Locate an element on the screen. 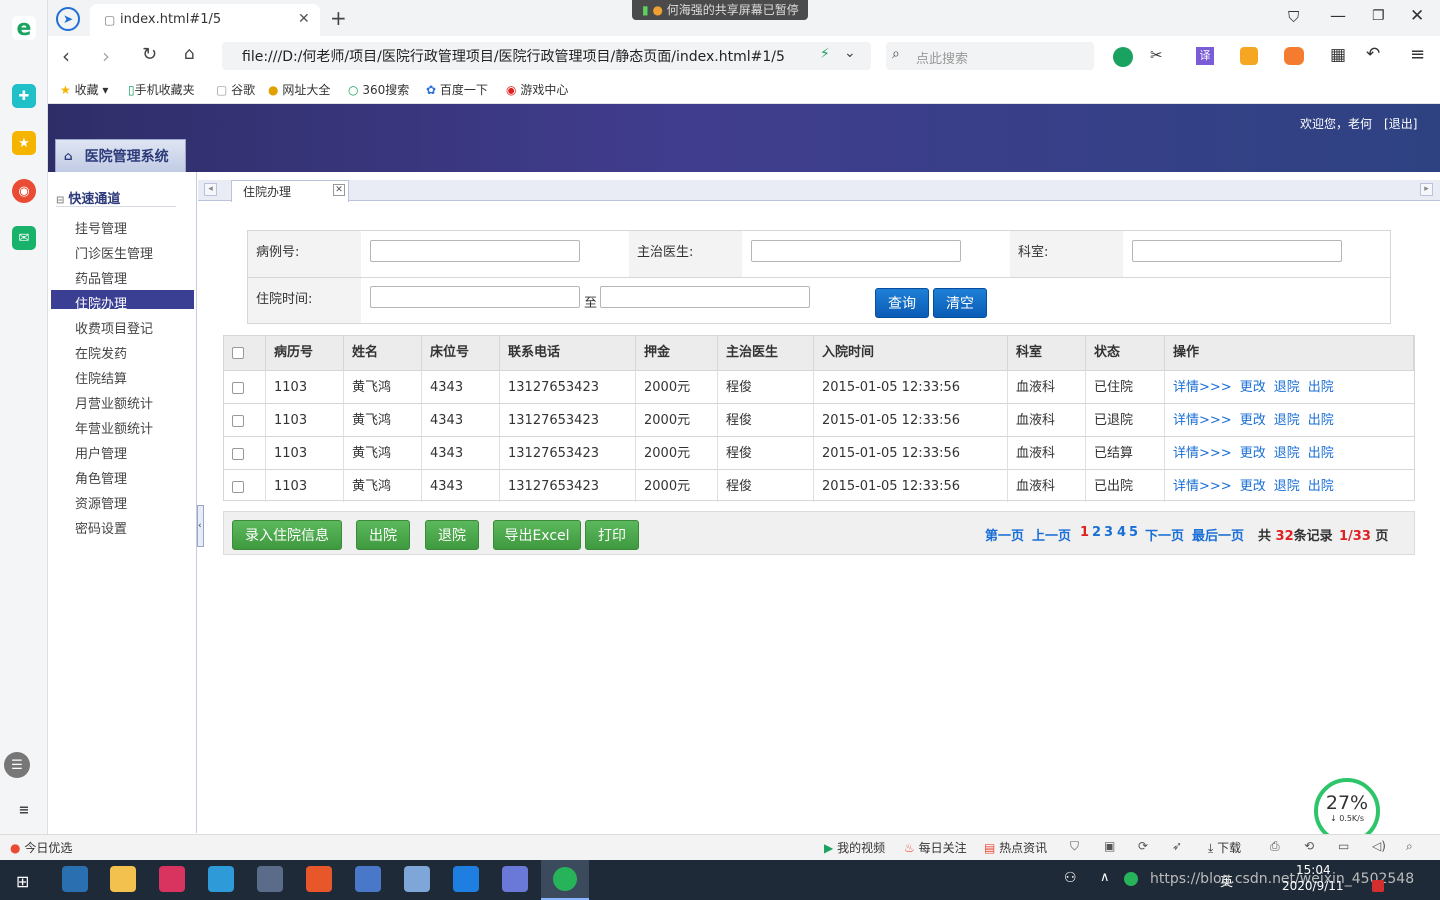 The width and height of the screenshot is (1440, 900). lightning-icon: ⚡ is located at coordinates (825, 54).